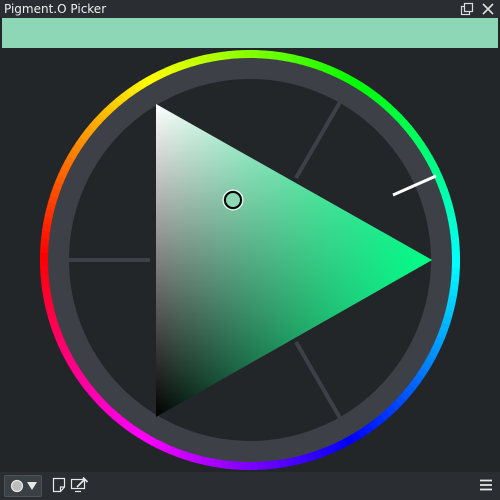 This screenshot has width=500, height=500. What do you see at coordinates (80, 485) in the screenshot?
I see `screen-picker-icon` at bounding box center [80, 485].